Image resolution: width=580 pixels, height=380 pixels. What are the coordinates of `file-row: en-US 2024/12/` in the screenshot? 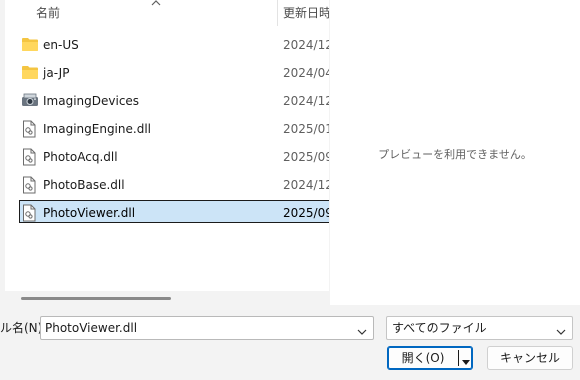 It's located at (167, 45).